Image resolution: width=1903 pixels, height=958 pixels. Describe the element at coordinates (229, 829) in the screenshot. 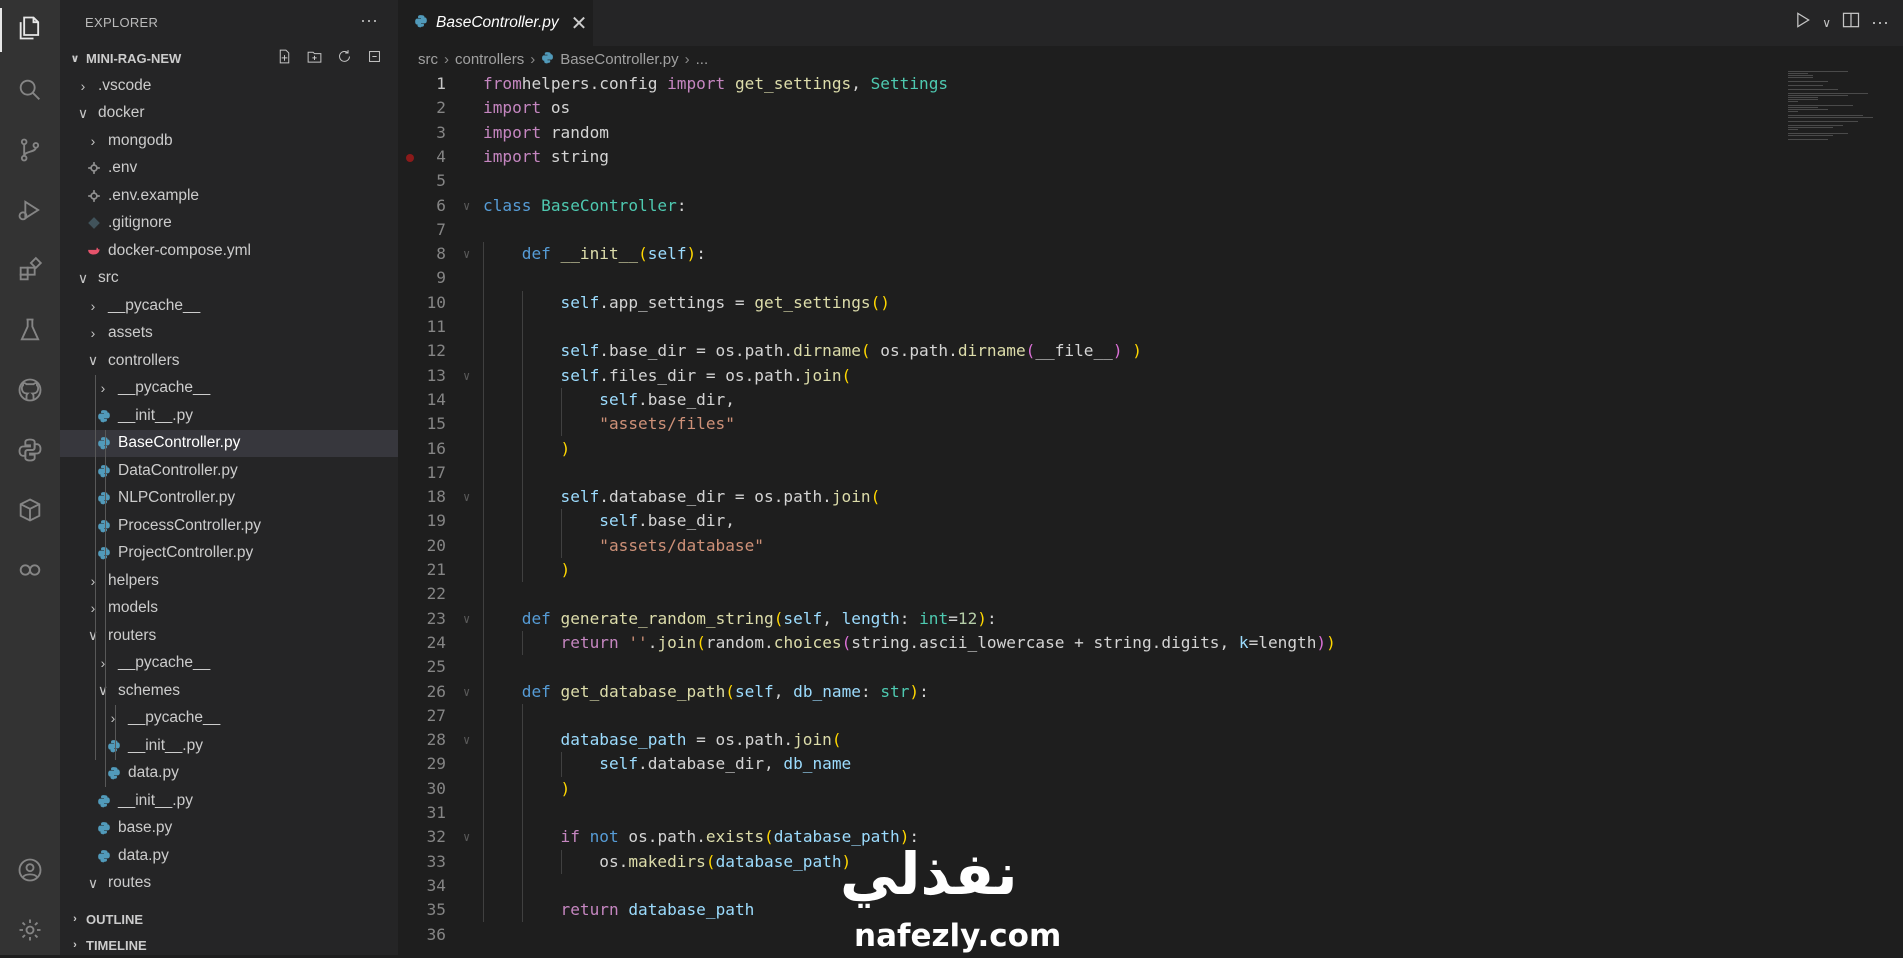

I see `tree-file: base.py` at that location.